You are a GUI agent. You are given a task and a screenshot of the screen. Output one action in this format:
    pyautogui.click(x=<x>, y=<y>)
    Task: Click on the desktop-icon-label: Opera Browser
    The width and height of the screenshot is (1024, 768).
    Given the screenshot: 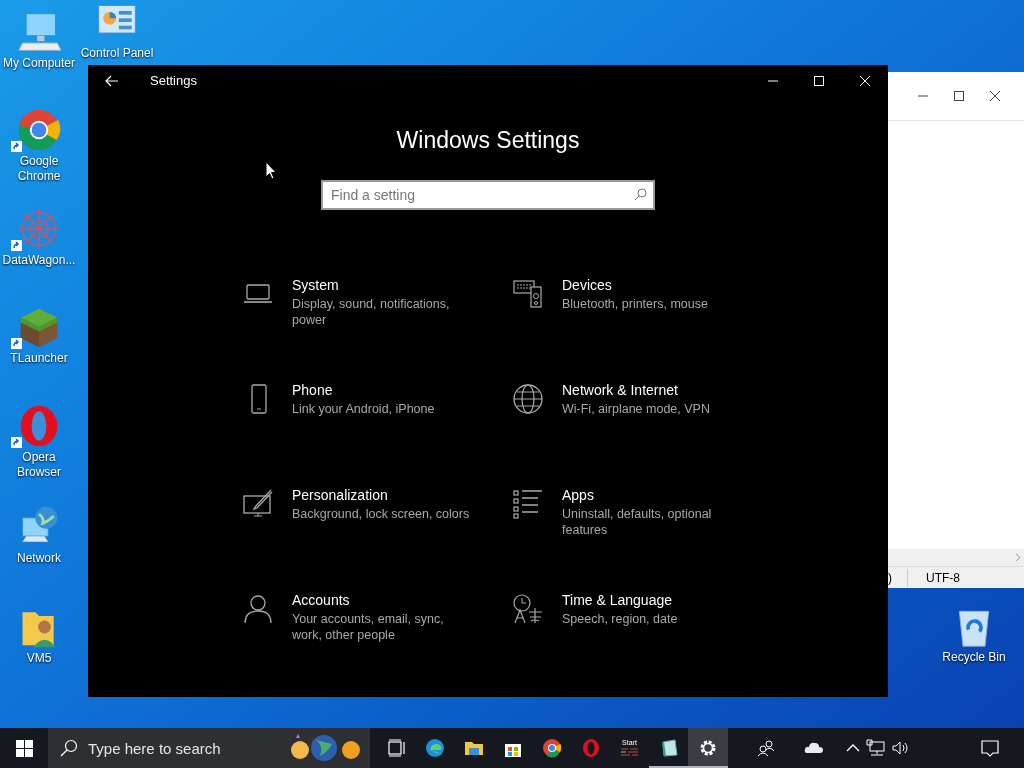 What is the action you would take?
    pyautogui.click(x=39, y=465)
    